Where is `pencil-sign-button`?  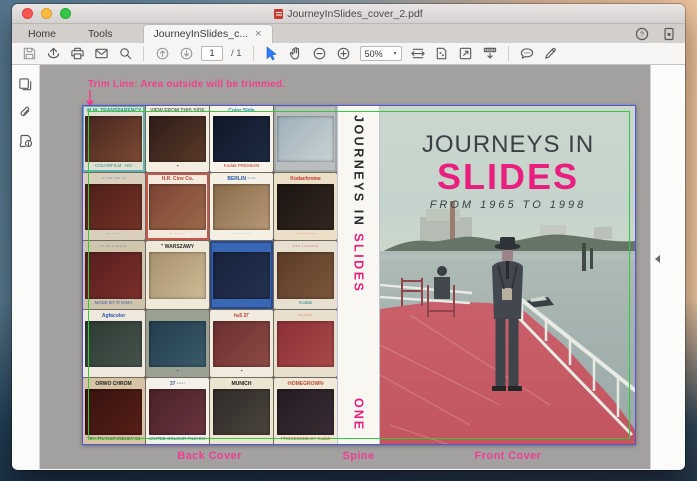
pencil-sign-button is located at coordinates (551, 54).